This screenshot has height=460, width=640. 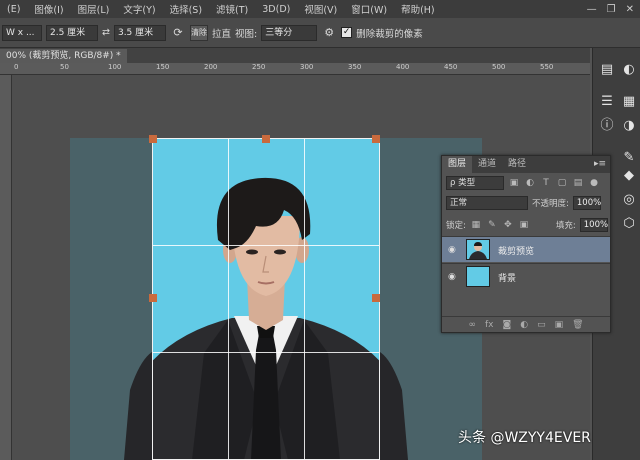 What do you see at coordinates (607, 102) in the screenshot?
I see `actions-icon: ☰` at bounding box center [607, 102].